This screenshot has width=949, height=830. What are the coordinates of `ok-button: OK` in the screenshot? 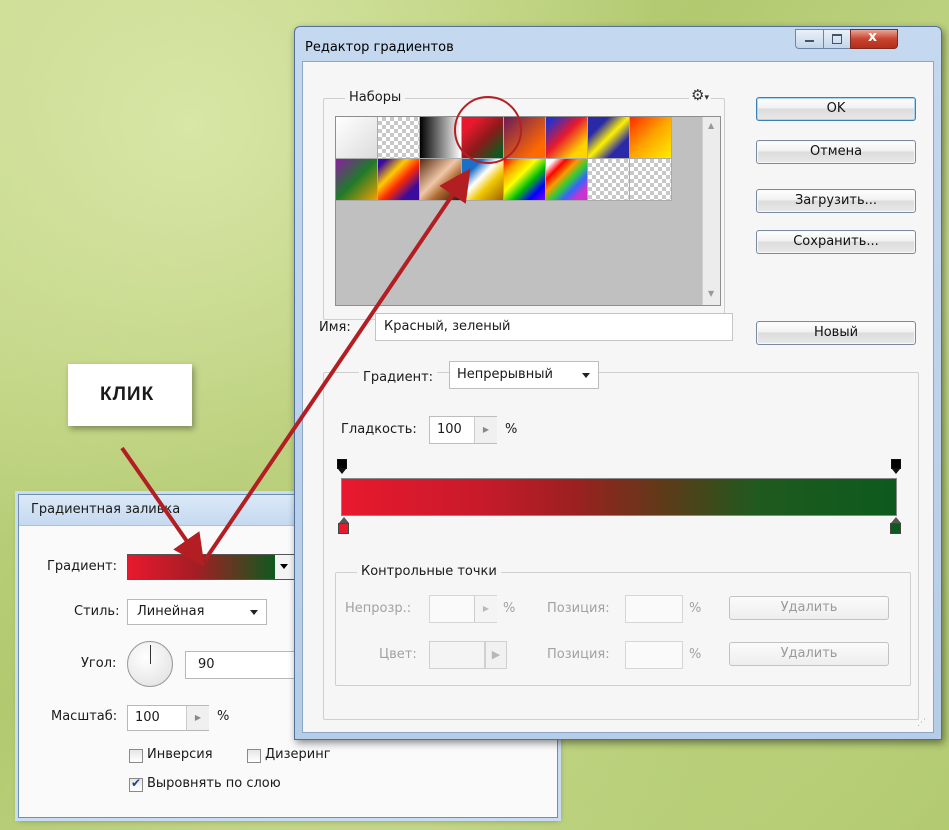 It's located at (836, 109).